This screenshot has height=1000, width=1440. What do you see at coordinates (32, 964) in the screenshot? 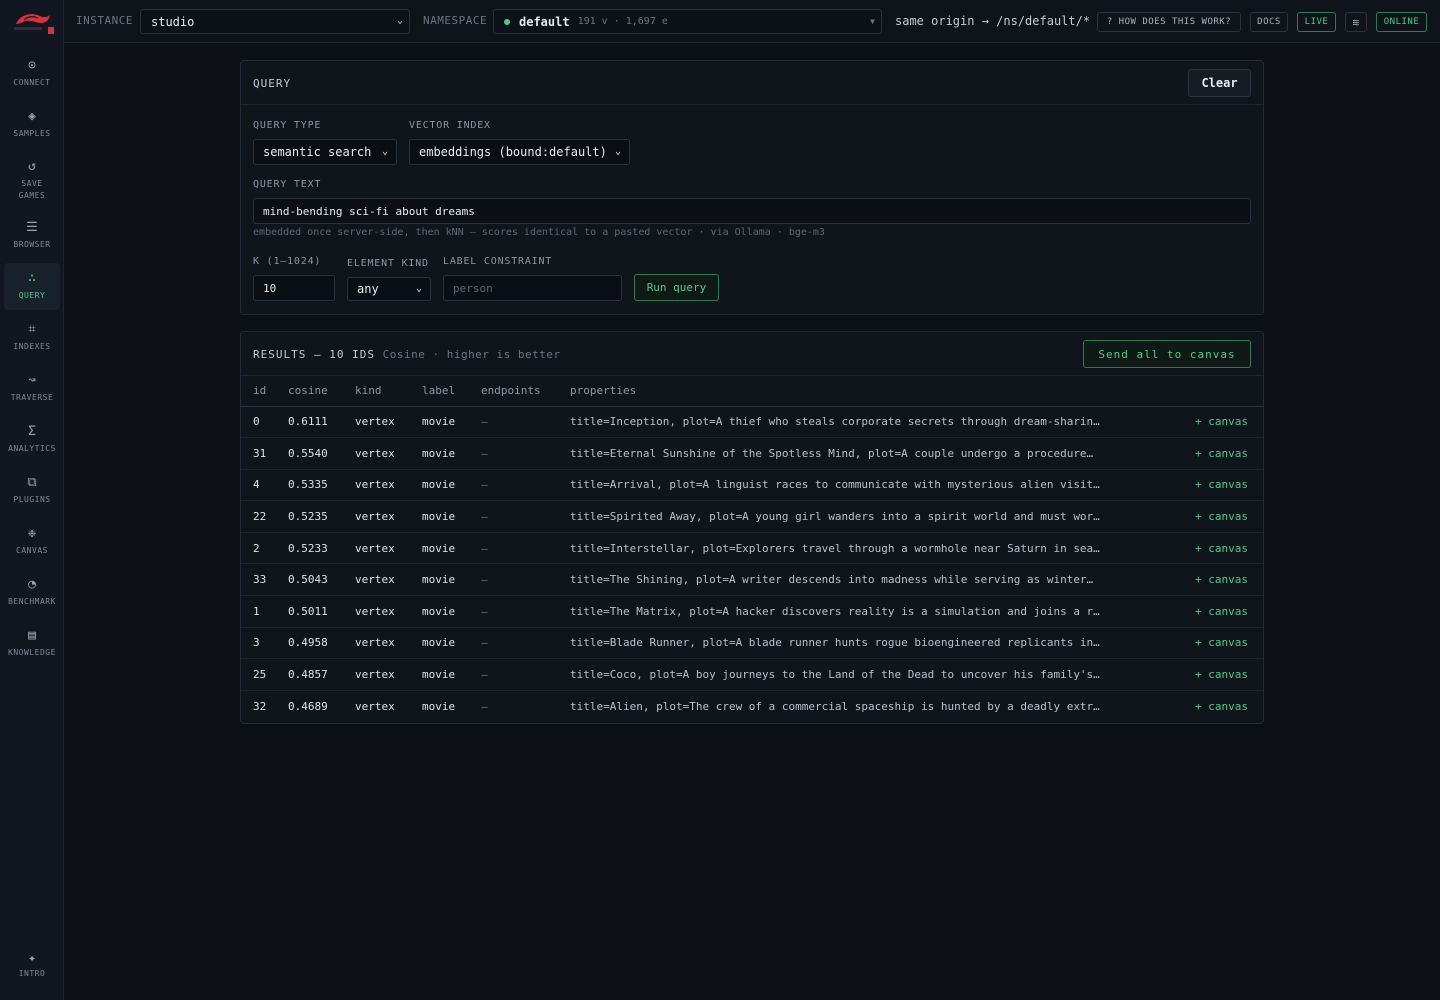
I see `sidebar-item-intro: ✦ INTRO` at bounding box center [32, 964].